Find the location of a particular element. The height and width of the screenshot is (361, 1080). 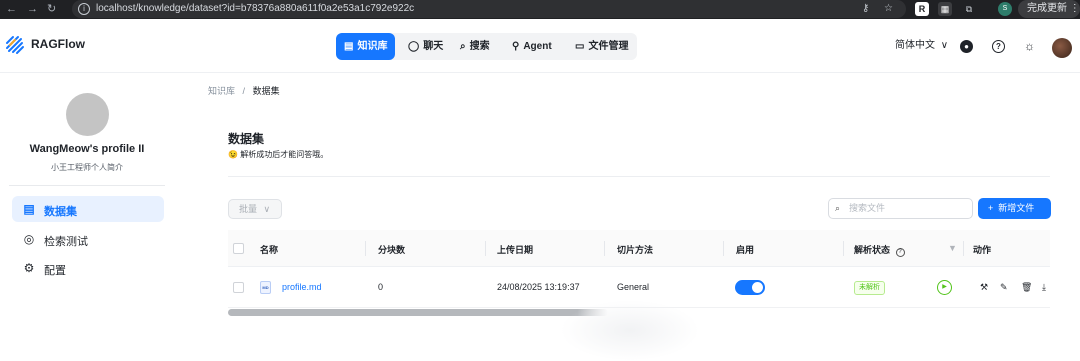

markdown-file-icon: MD is located at coordinates (265, 287).